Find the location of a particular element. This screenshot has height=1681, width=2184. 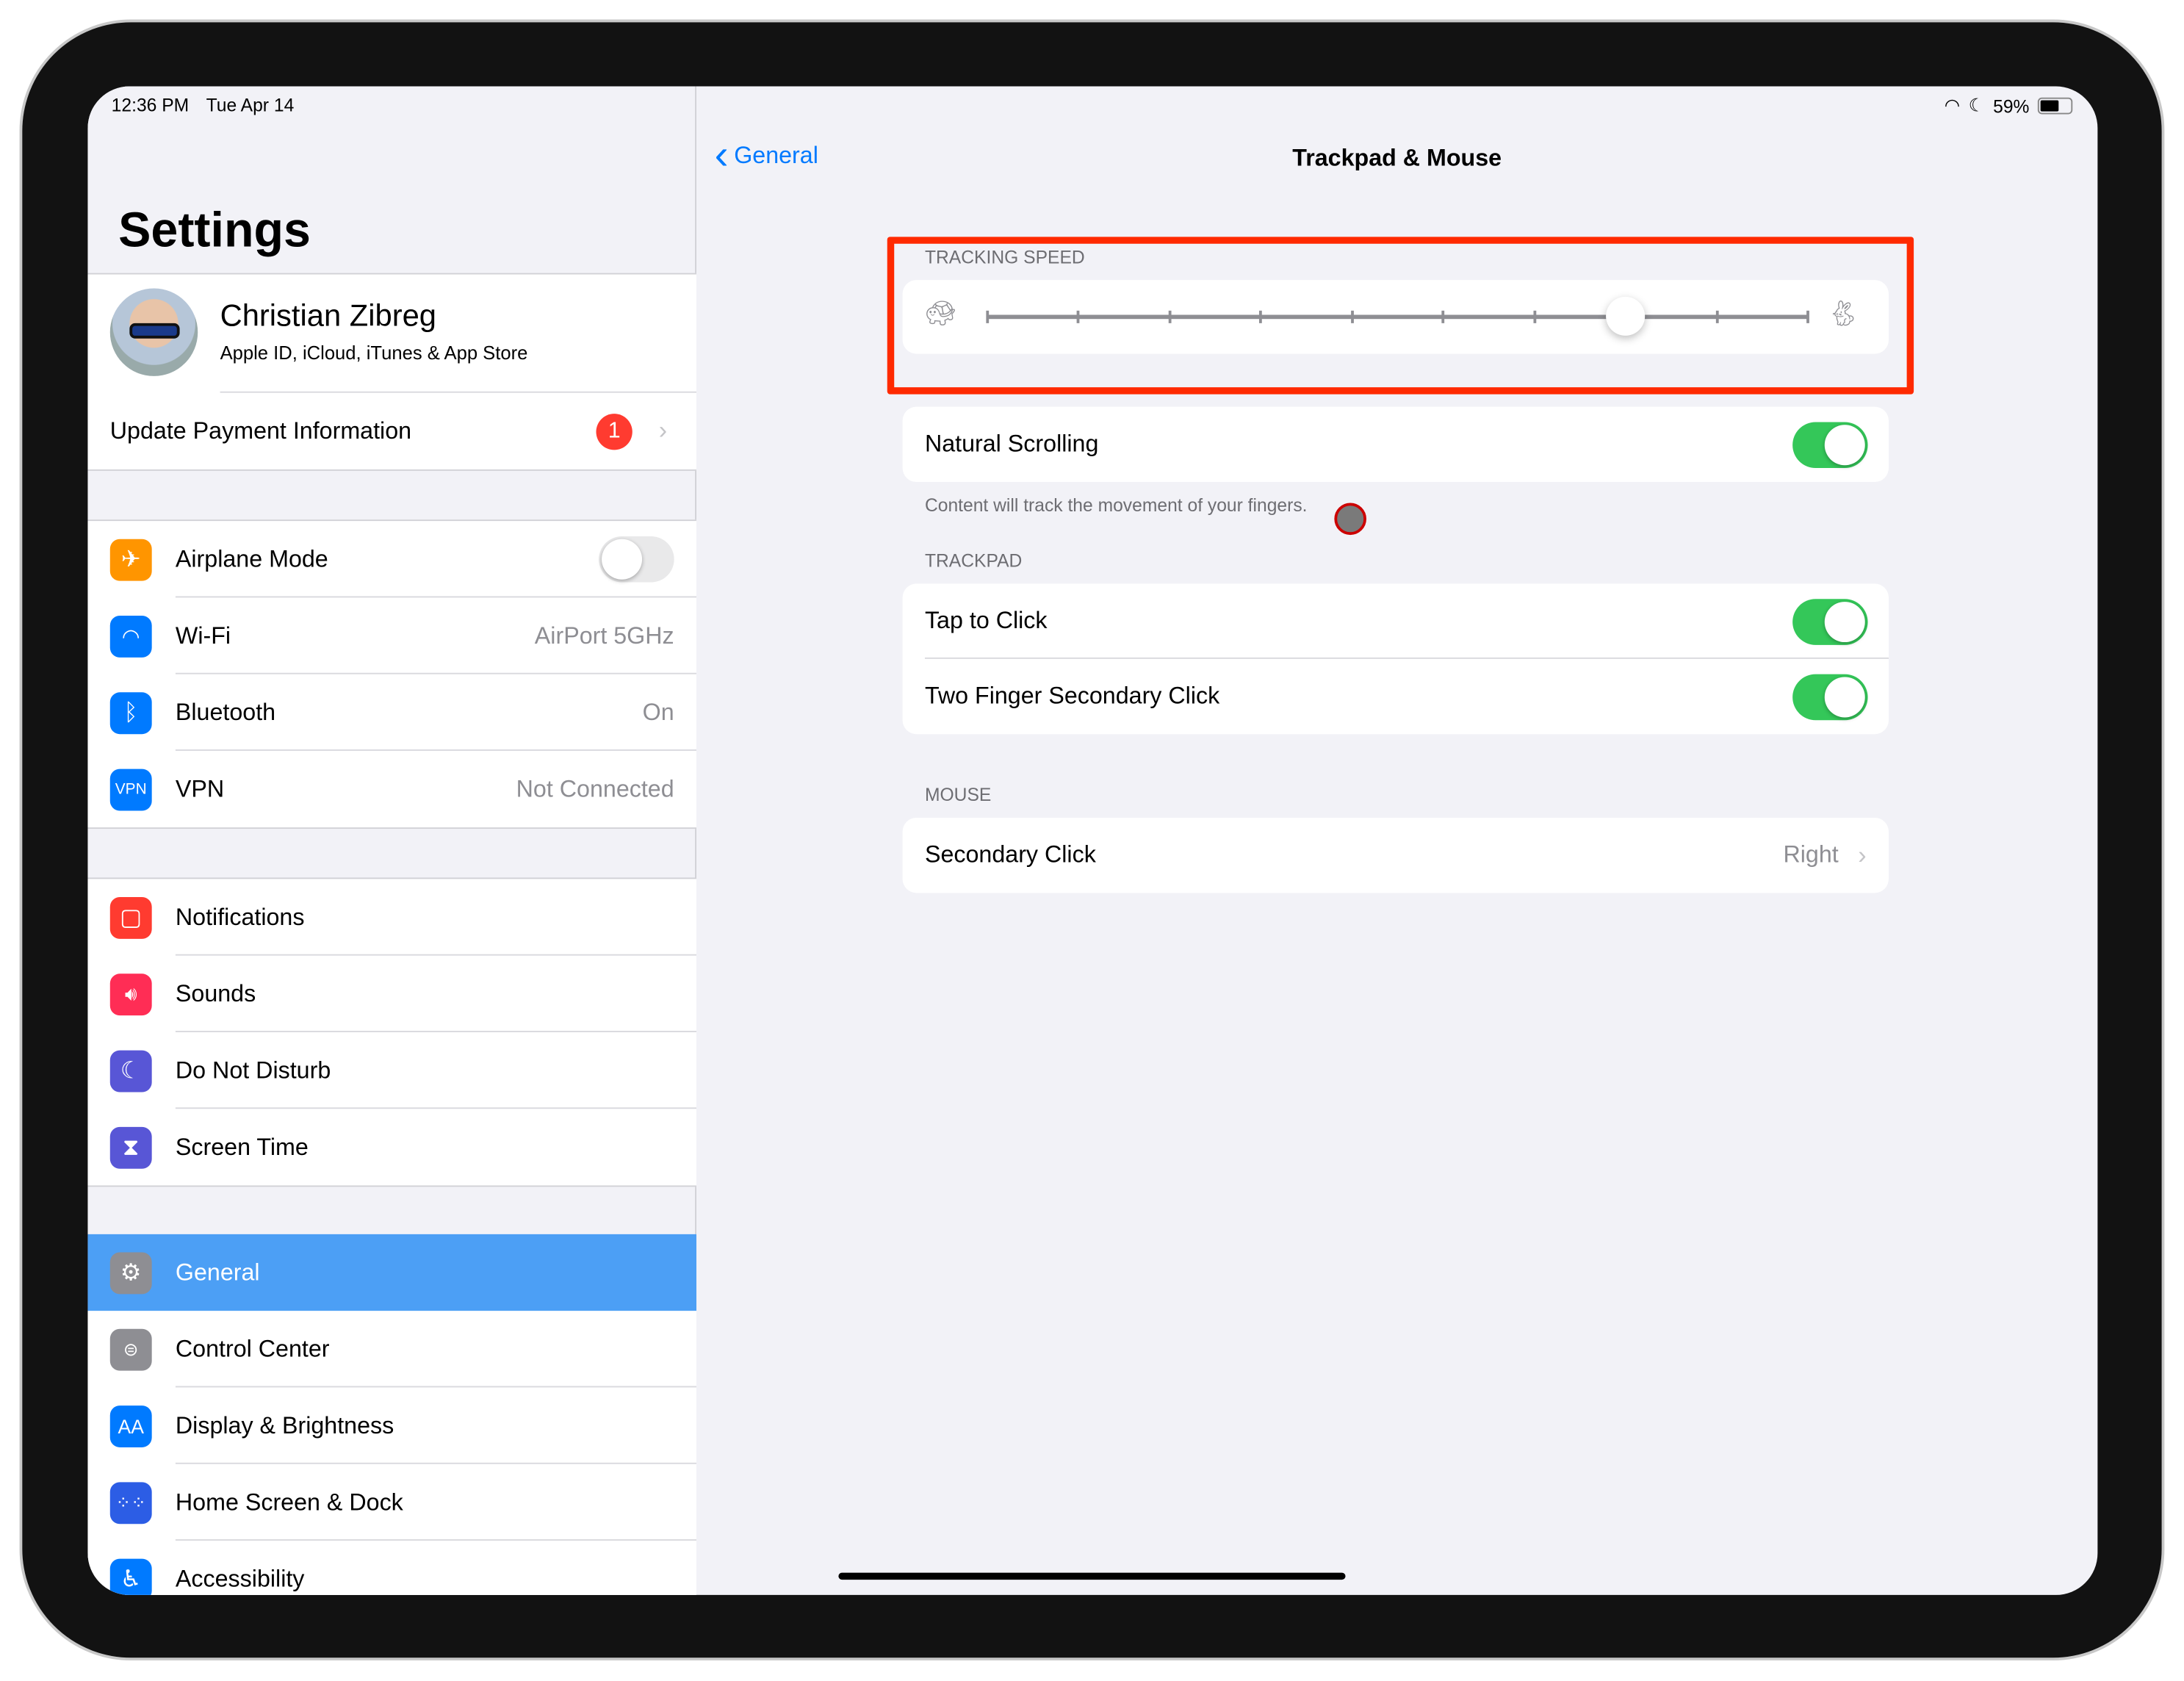

trackpad-card: Tap to Click Two Finger Secondary Click is located at coordinates (1395, 659).